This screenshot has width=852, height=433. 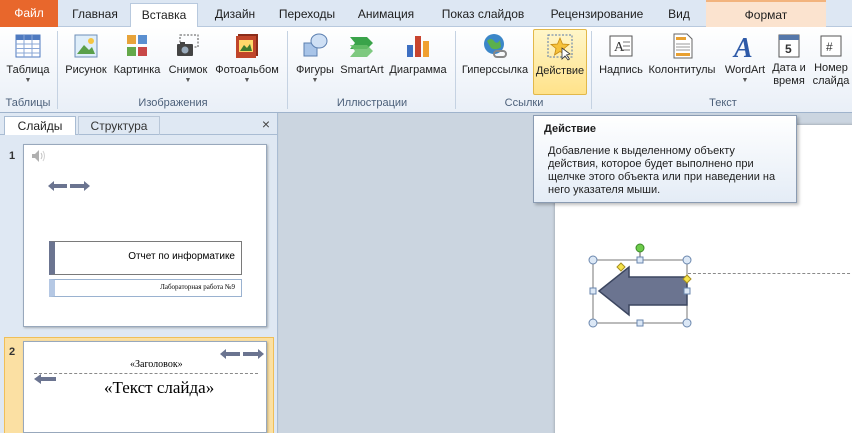 What do you see at coordinates (621, 46) in the screenshot?
I see `textbox-icon: A` at bounding box center [621, 46].